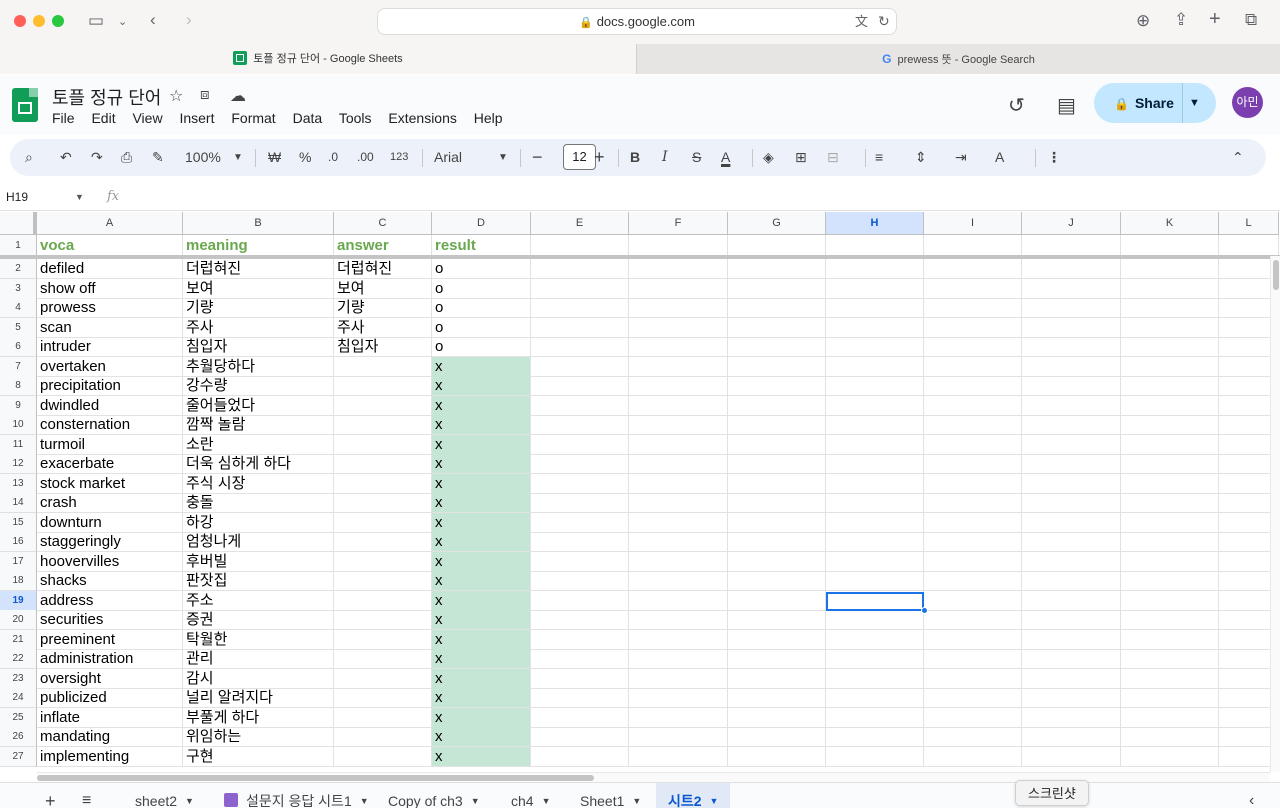 The height and width of the screenshot is (808, 1280). I want to click on cell: defiled, so click(110, 269).